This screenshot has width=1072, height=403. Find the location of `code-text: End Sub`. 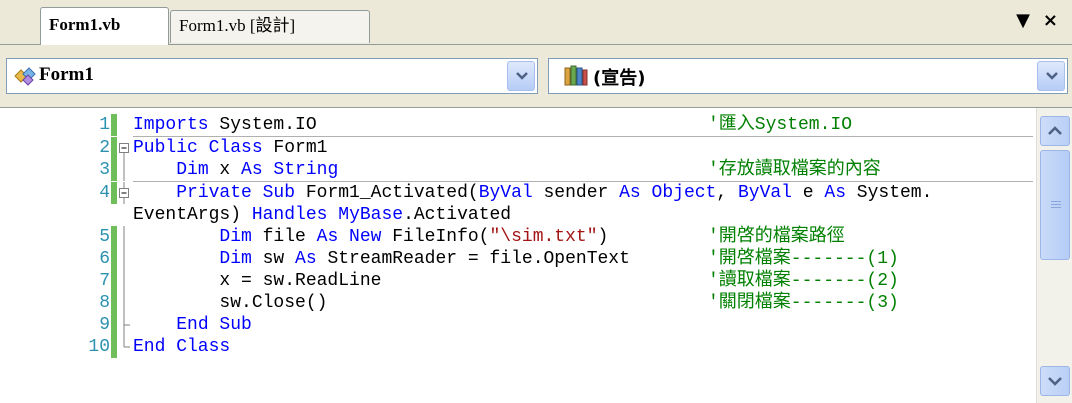

code-text: End Sub is located at coordinates (214, 325).